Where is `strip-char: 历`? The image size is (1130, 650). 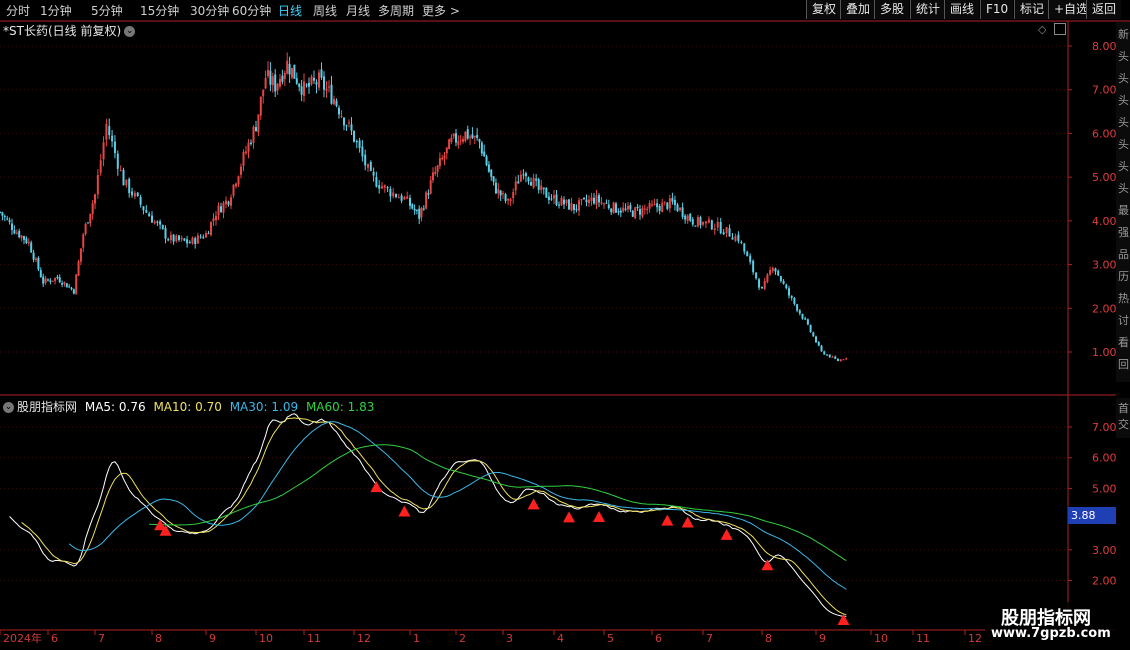 strip-char: 历 is located at coordinates (1123, 276).